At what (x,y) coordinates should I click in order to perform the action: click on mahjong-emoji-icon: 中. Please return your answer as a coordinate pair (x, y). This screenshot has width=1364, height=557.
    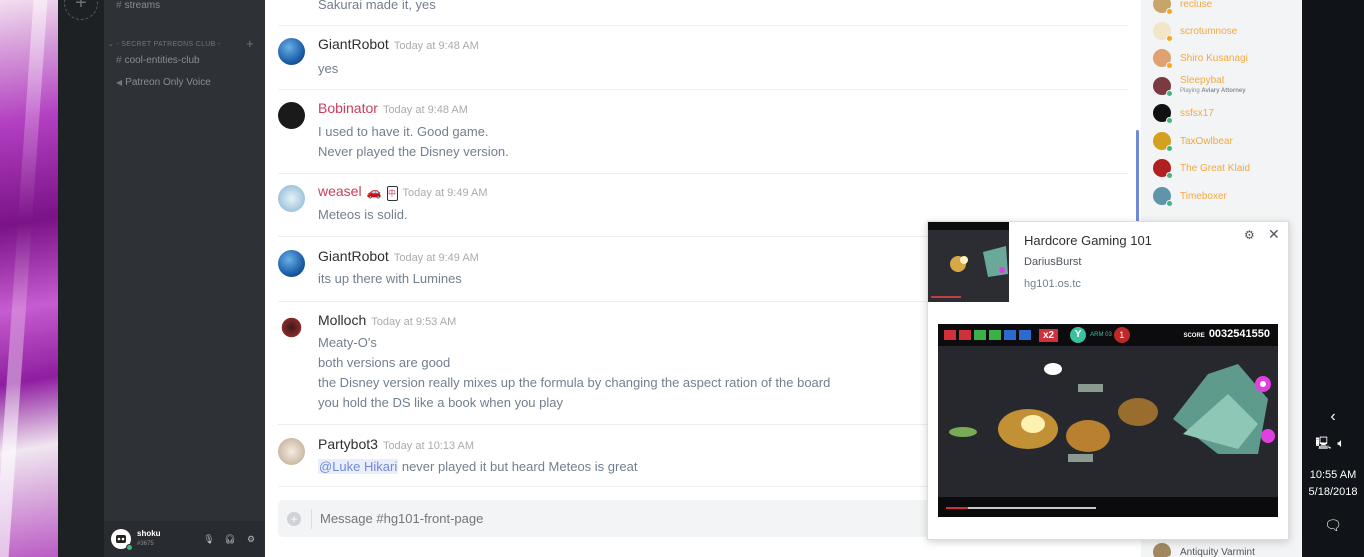
    Looking at the image, I should click on (392, 193).